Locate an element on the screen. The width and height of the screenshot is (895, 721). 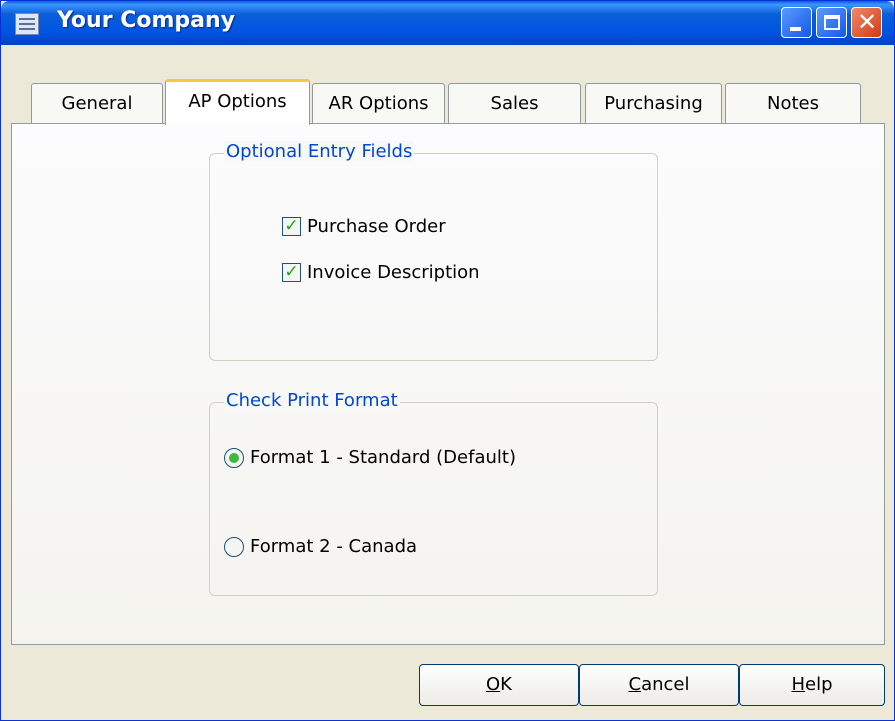
purchase-order-checkbox: ✓ Purchase Order is located at coordinates (364, 226).